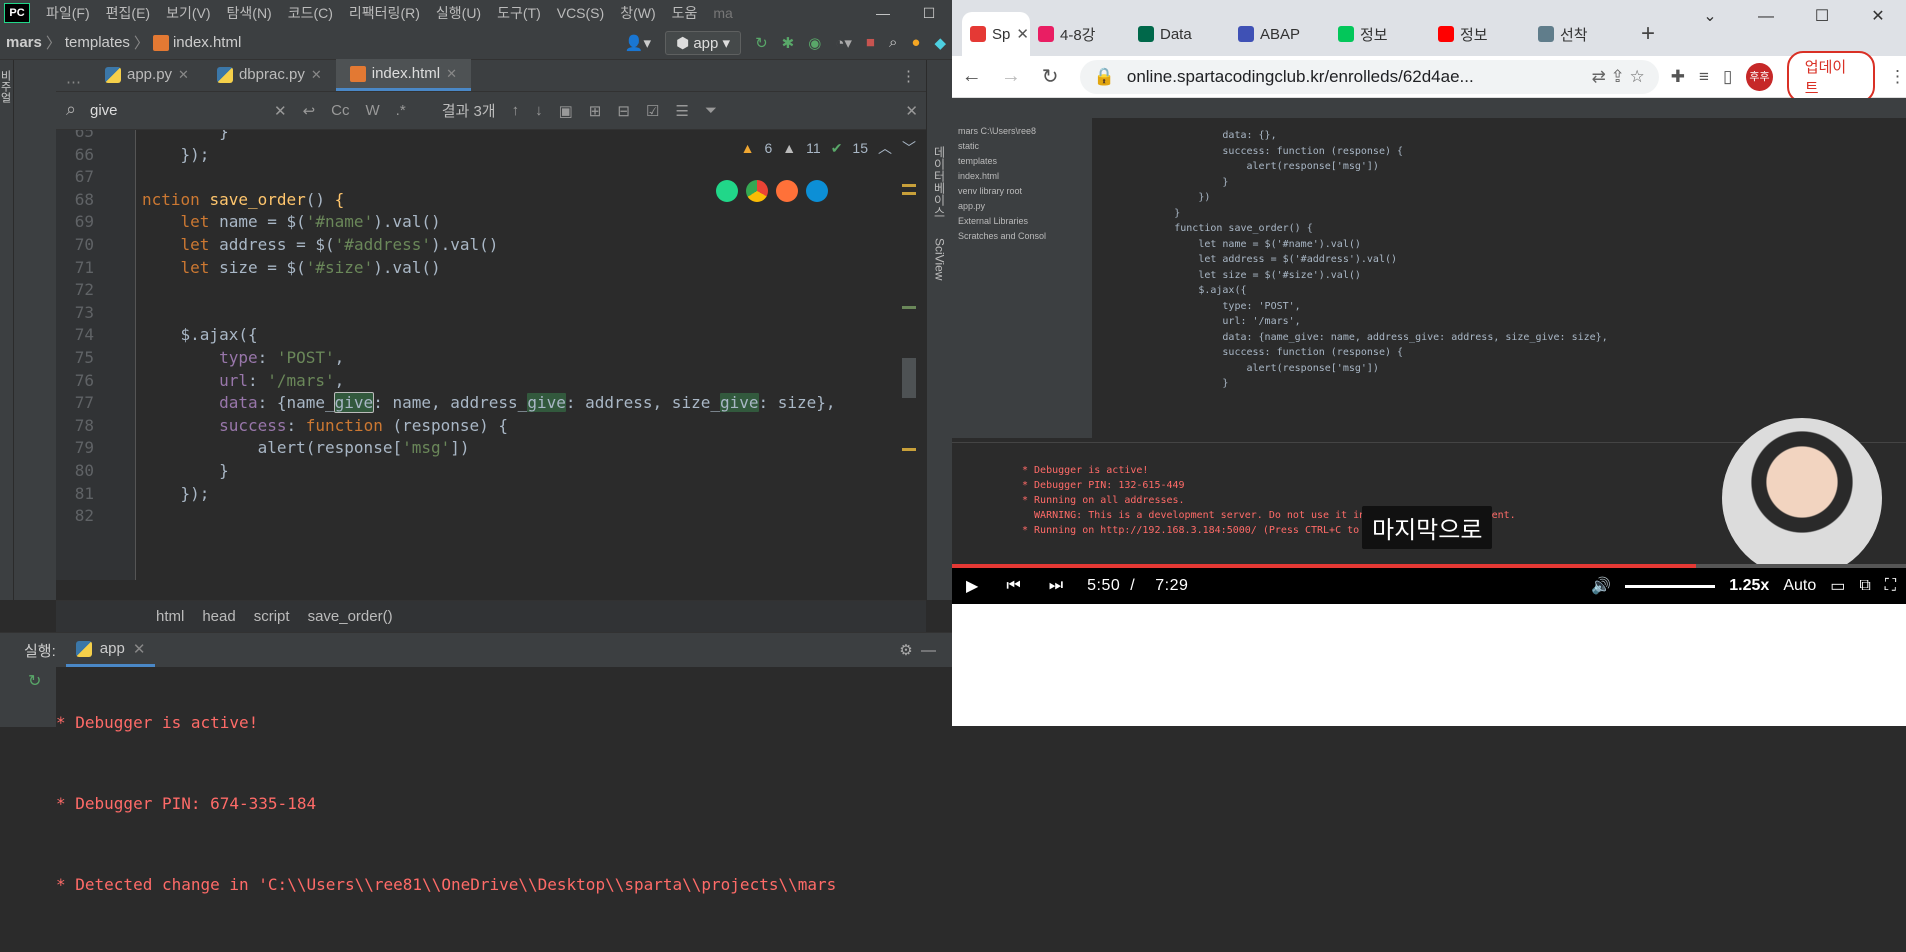  Describe the element at coordinates (652, 111) in the screenshot. I see `select-all-icon: ☑` at that location.